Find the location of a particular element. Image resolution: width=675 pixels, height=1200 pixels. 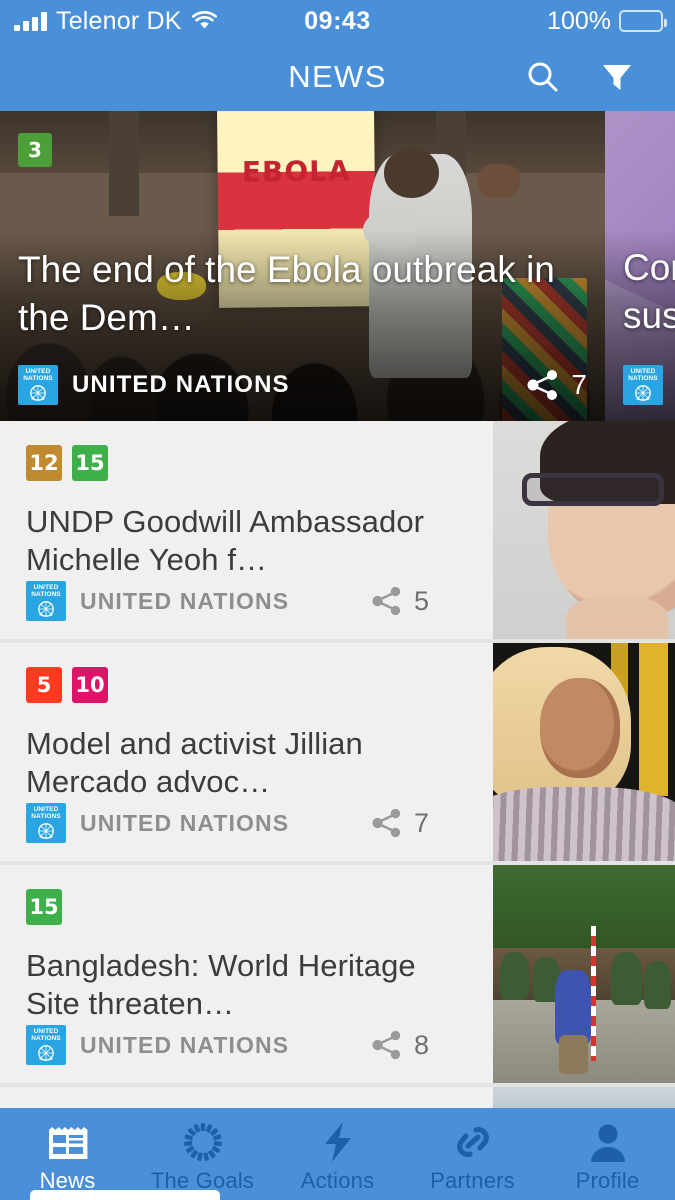

status-bar-right: 100% is located at coordinates (611, 21).